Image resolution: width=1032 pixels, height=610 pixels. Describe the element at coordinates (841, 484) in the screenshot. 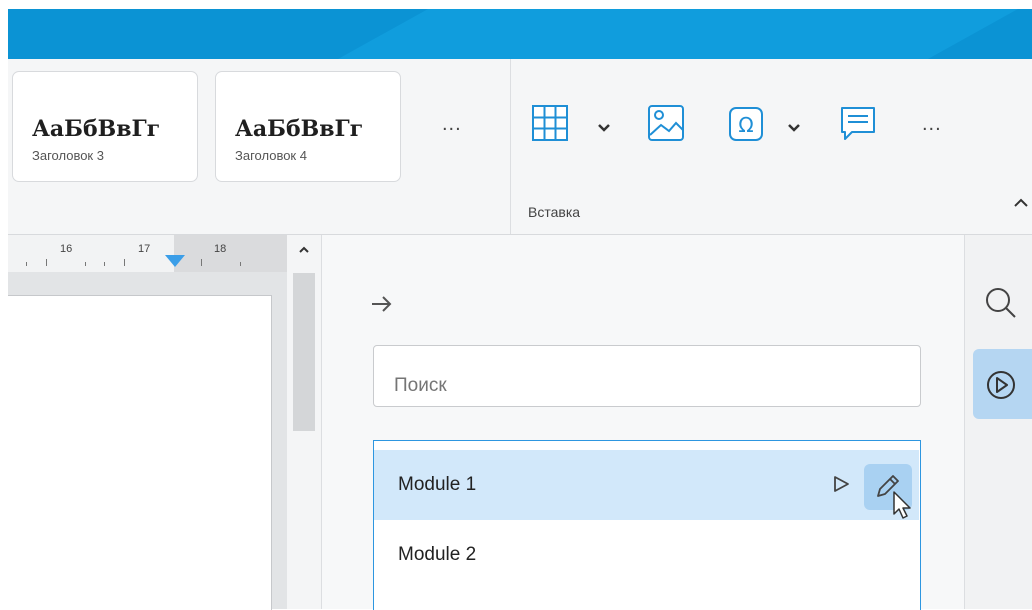

I see `play-icon` at that location.